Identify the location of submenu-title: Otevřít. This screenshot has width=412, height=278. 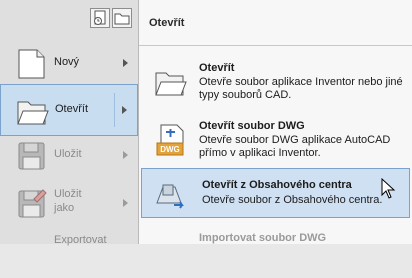
(167, 23).